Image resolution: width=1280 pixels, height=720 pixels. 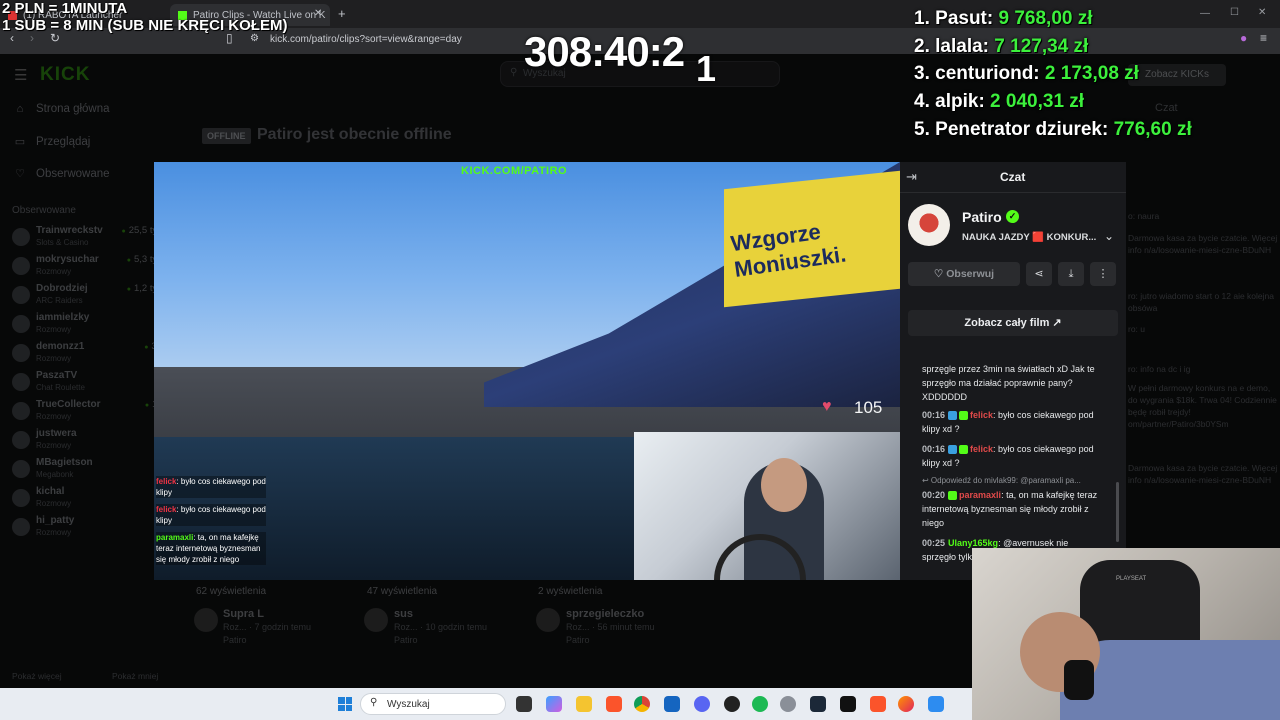 What do you see at coordinates (345, 704) in the screenshot?
I see `windows-start-icon` at bounding box center [345, 704].